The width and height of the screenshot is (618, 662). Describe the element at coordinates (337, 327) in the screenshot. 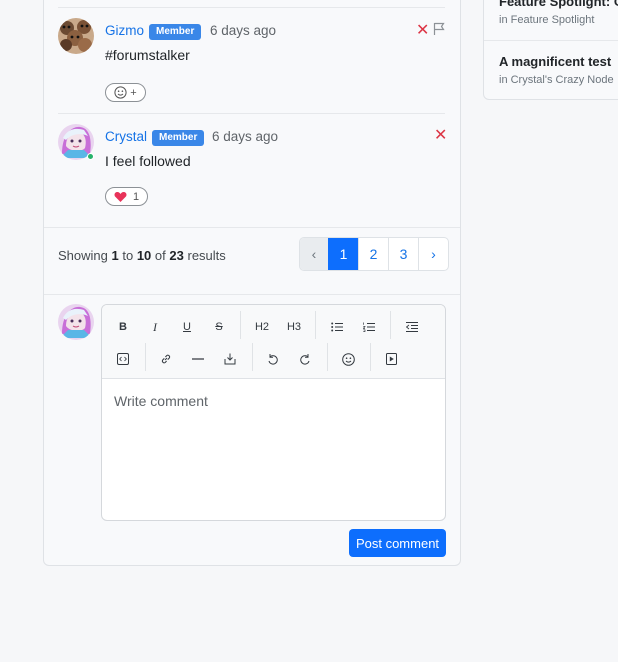

I see `bullet-list-icon` at that location.